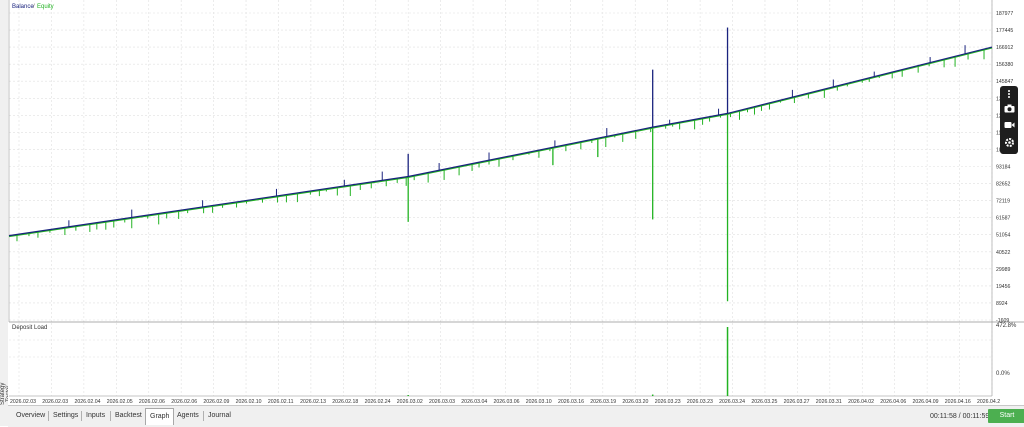 This screenshot has width=1024, height=427. I want to click on y-tick-label: 8924, so click(1002, 304).